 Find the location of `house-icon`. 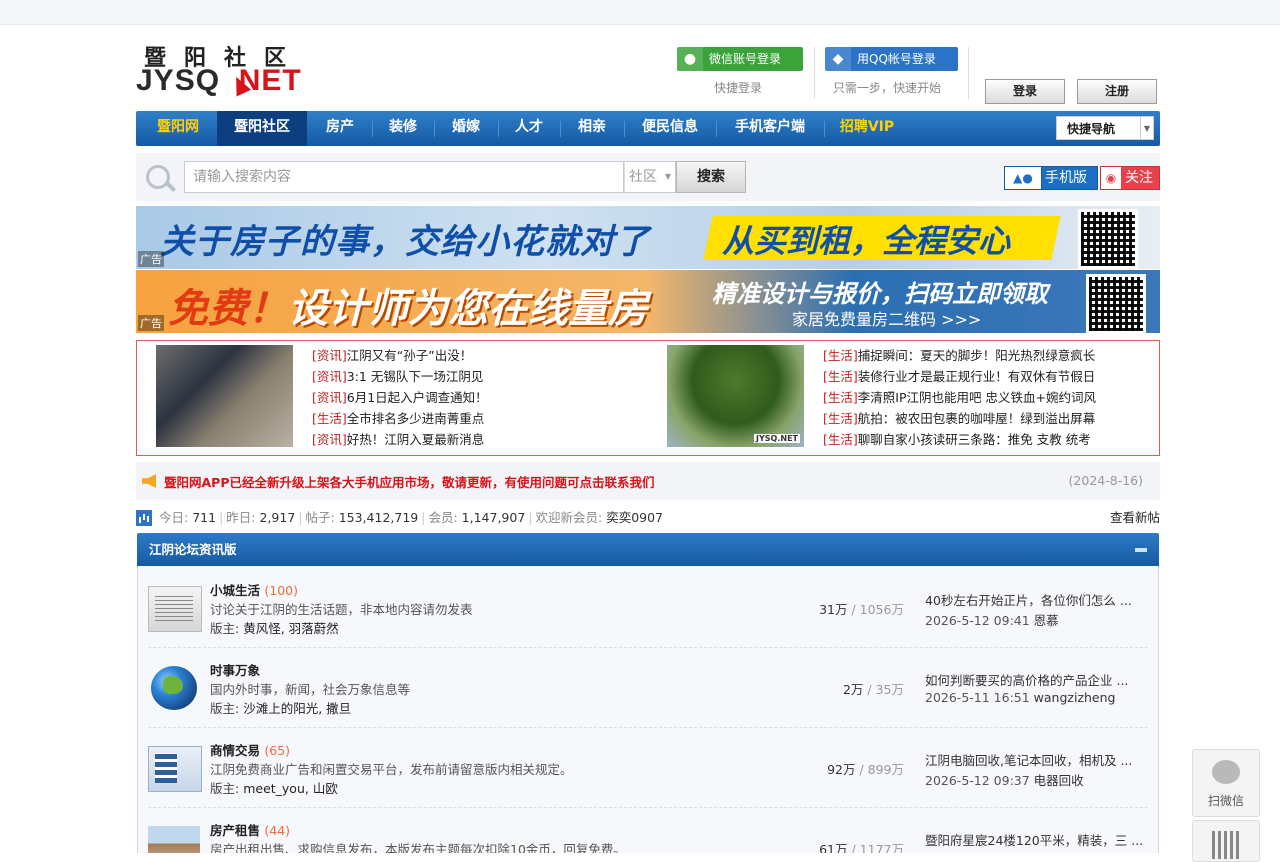

house-icon is located at coordinates (174, 839).